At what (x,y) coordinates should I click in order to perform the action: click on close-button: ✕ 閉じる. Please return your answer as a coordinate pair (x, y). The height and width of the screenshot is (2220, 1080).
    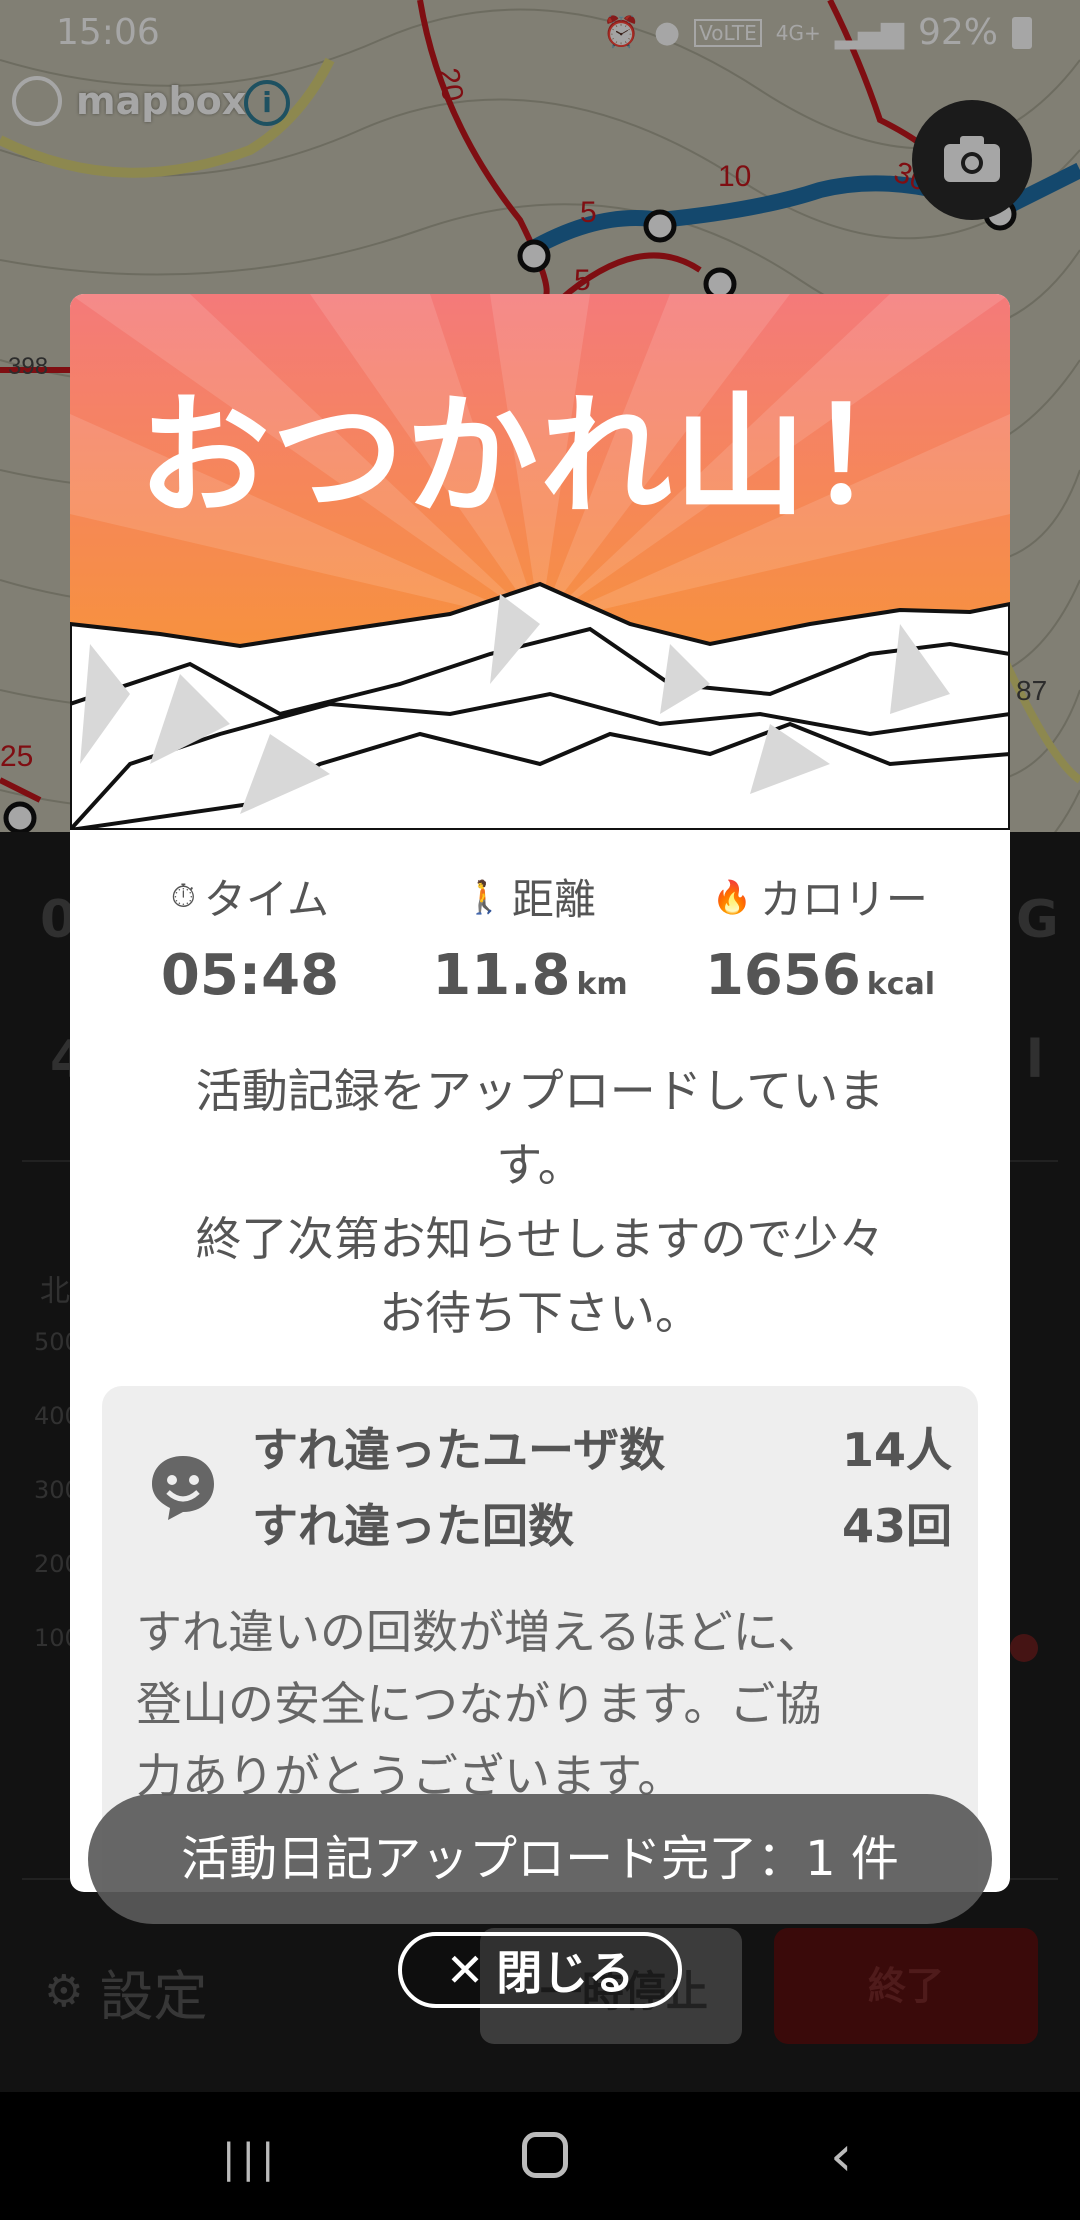
    Looking at the image, I should click on (540, 1970).